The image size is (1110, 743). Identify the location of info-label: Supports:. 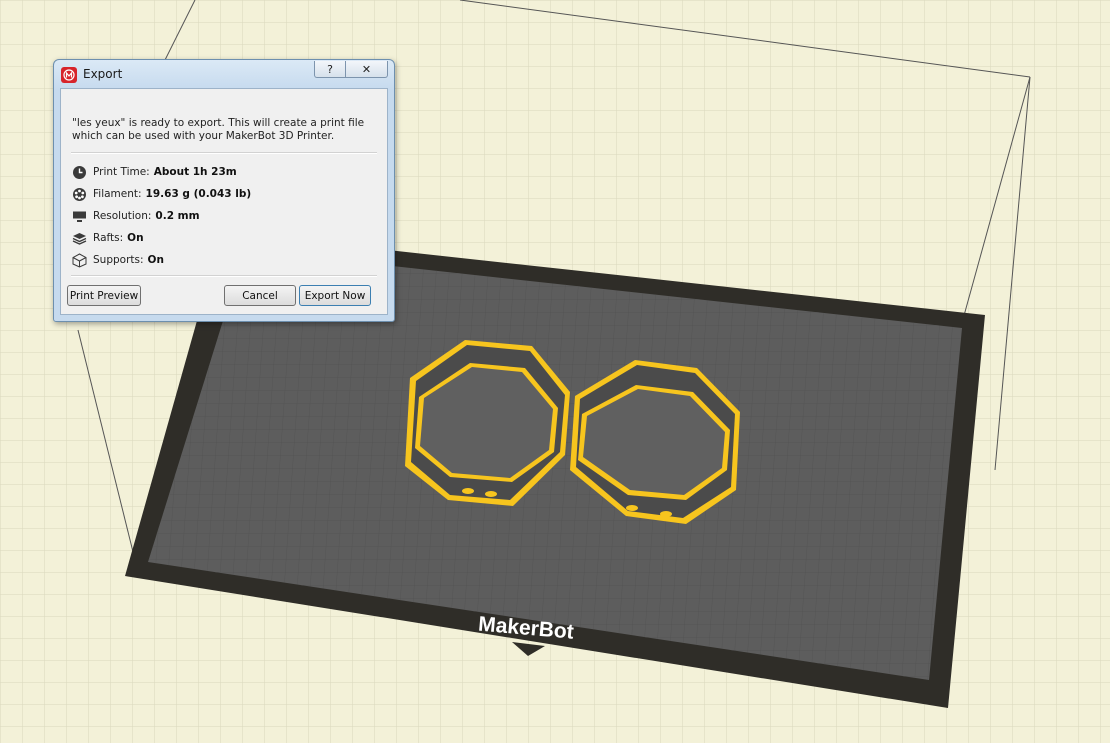
(118, 260).